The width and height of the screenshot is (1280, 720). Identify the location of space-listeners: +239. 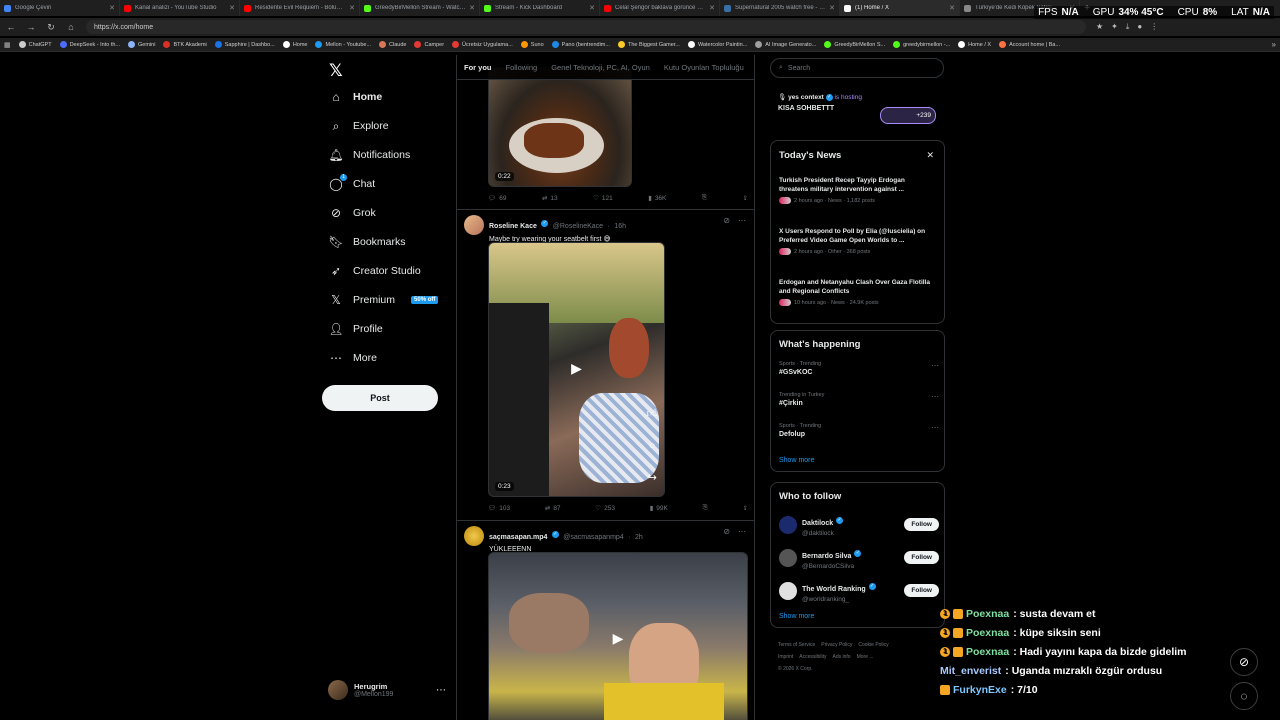
(908, 115).